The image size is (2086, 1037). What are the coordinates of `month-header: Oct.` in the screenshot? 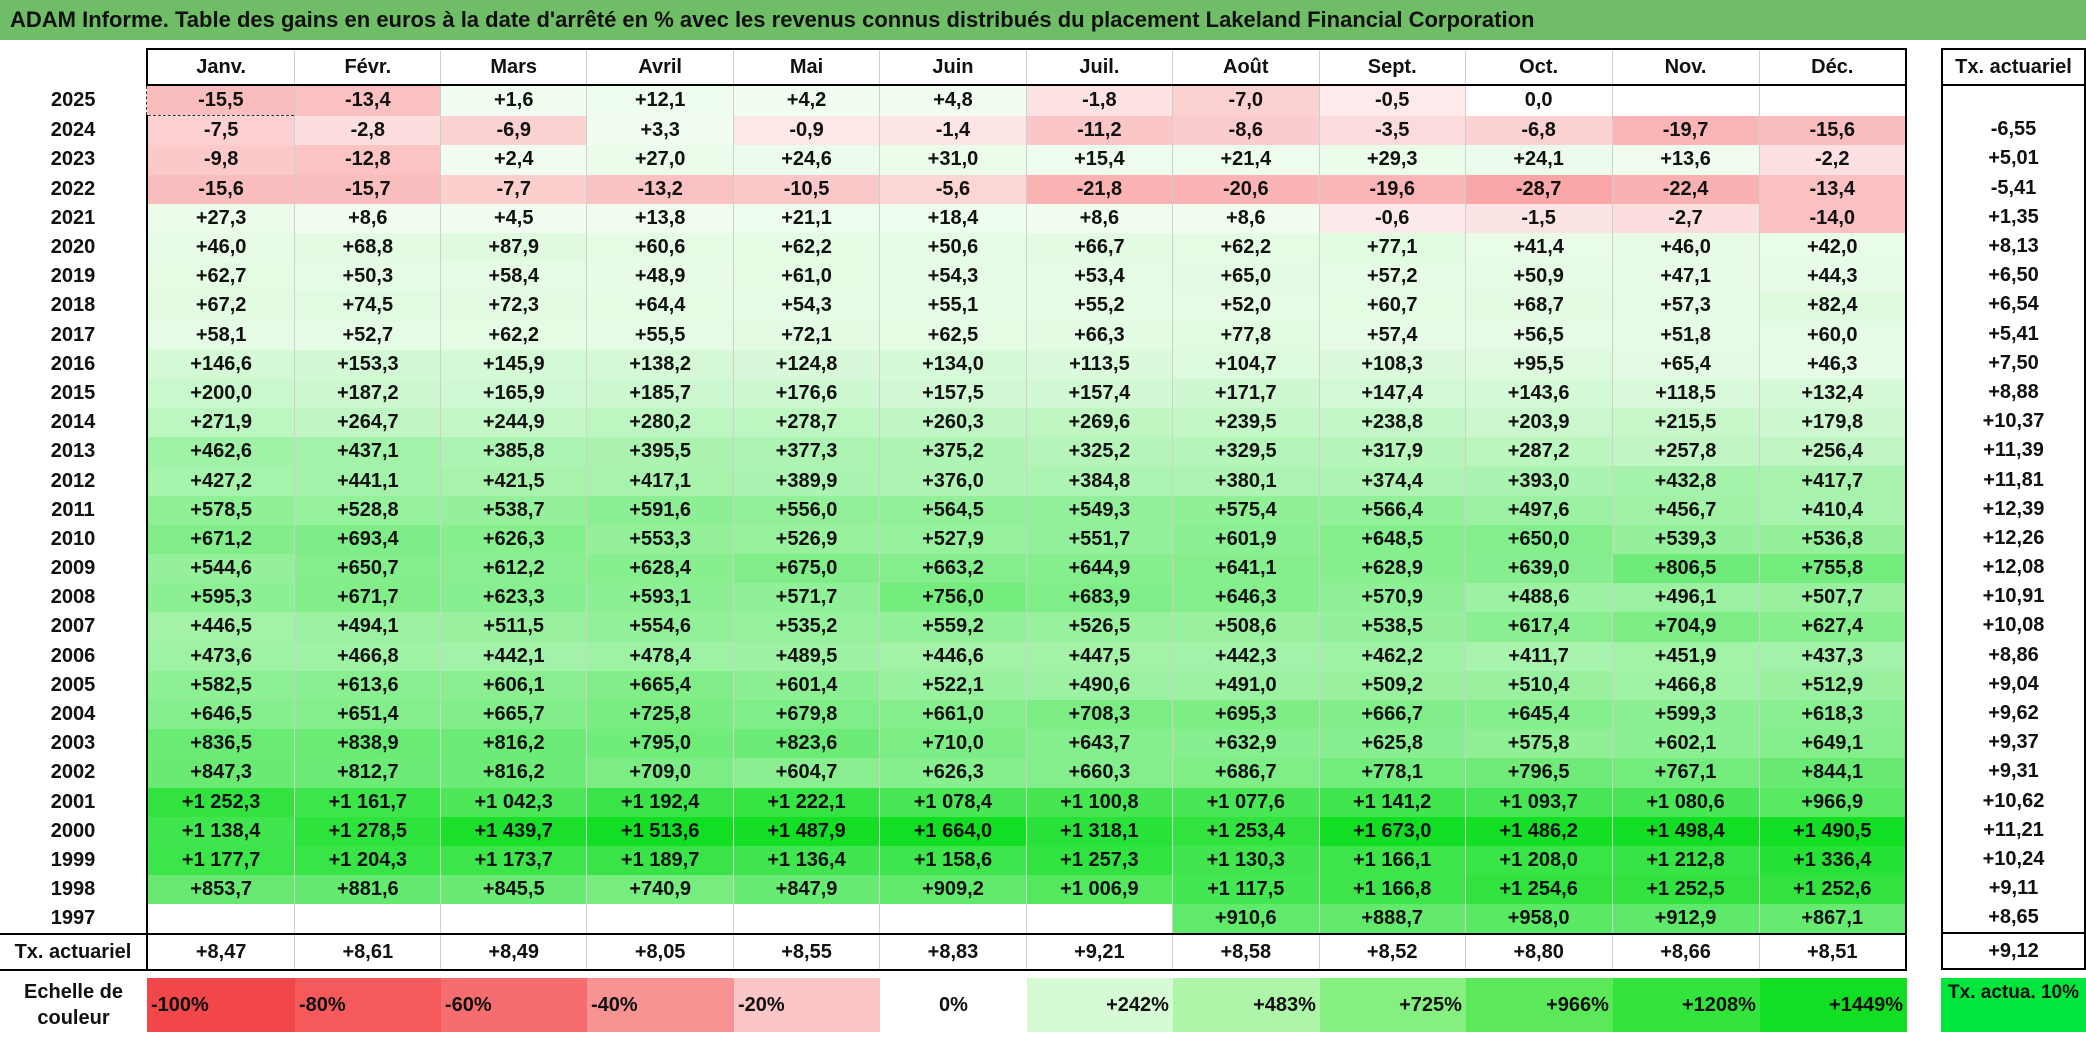 It's located at (1538, 67).